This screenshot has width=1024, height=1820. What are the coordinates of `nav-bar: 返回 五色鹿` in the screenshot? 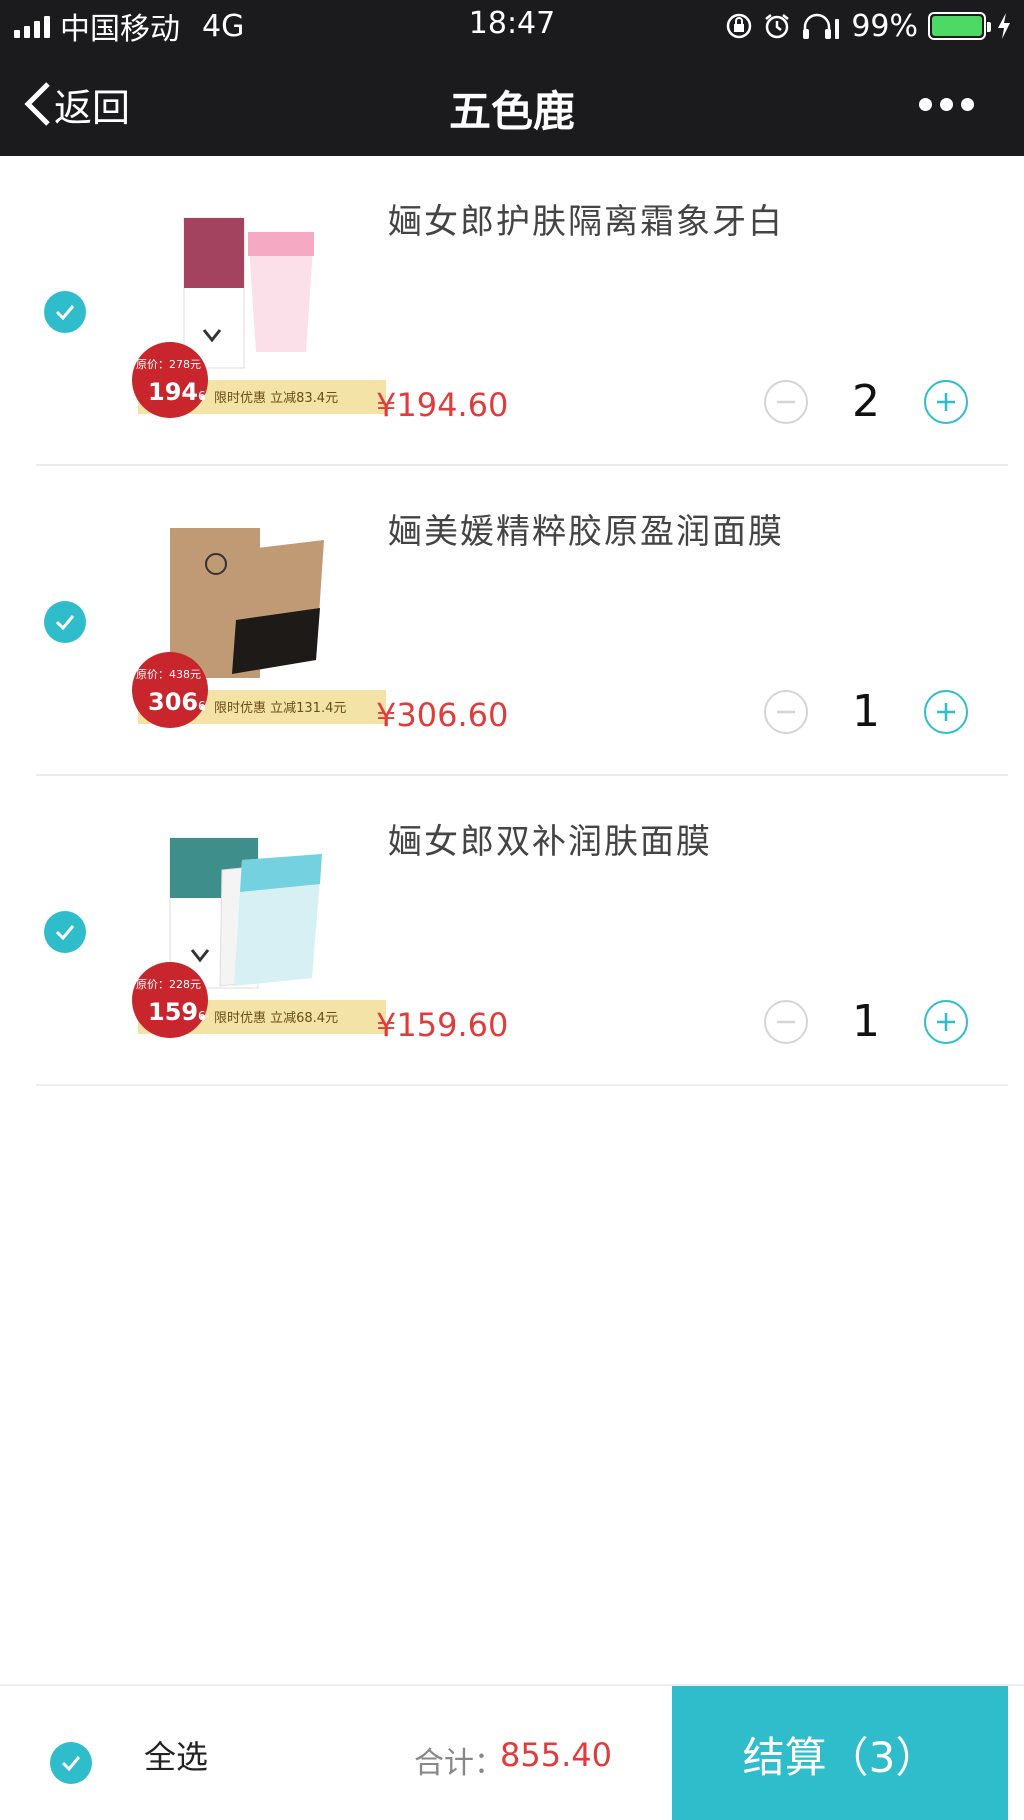 It's located at (512, 104).